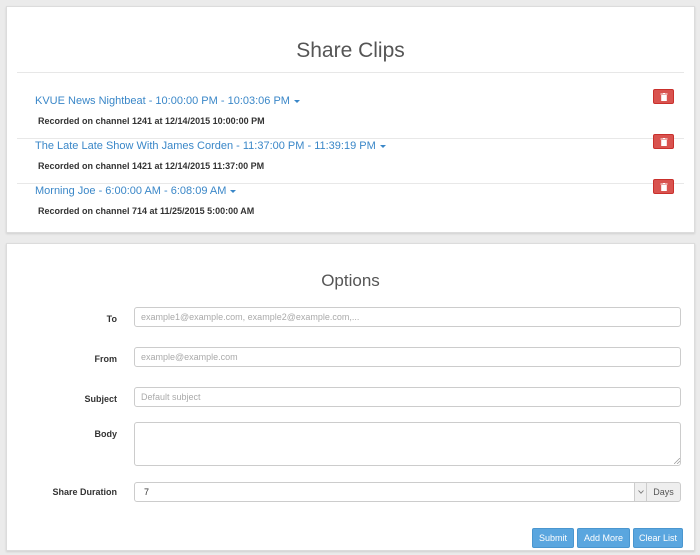 The width and height of the screenshot is (700, 555). I want to click on share-clips-title: Share Clips, so click(350, 50).